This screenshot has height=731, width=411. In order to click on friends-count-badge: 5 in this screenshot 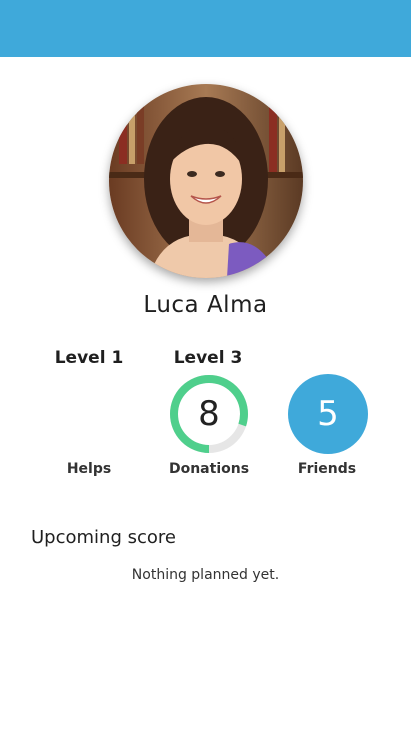, I will do `click(328, 414)`.